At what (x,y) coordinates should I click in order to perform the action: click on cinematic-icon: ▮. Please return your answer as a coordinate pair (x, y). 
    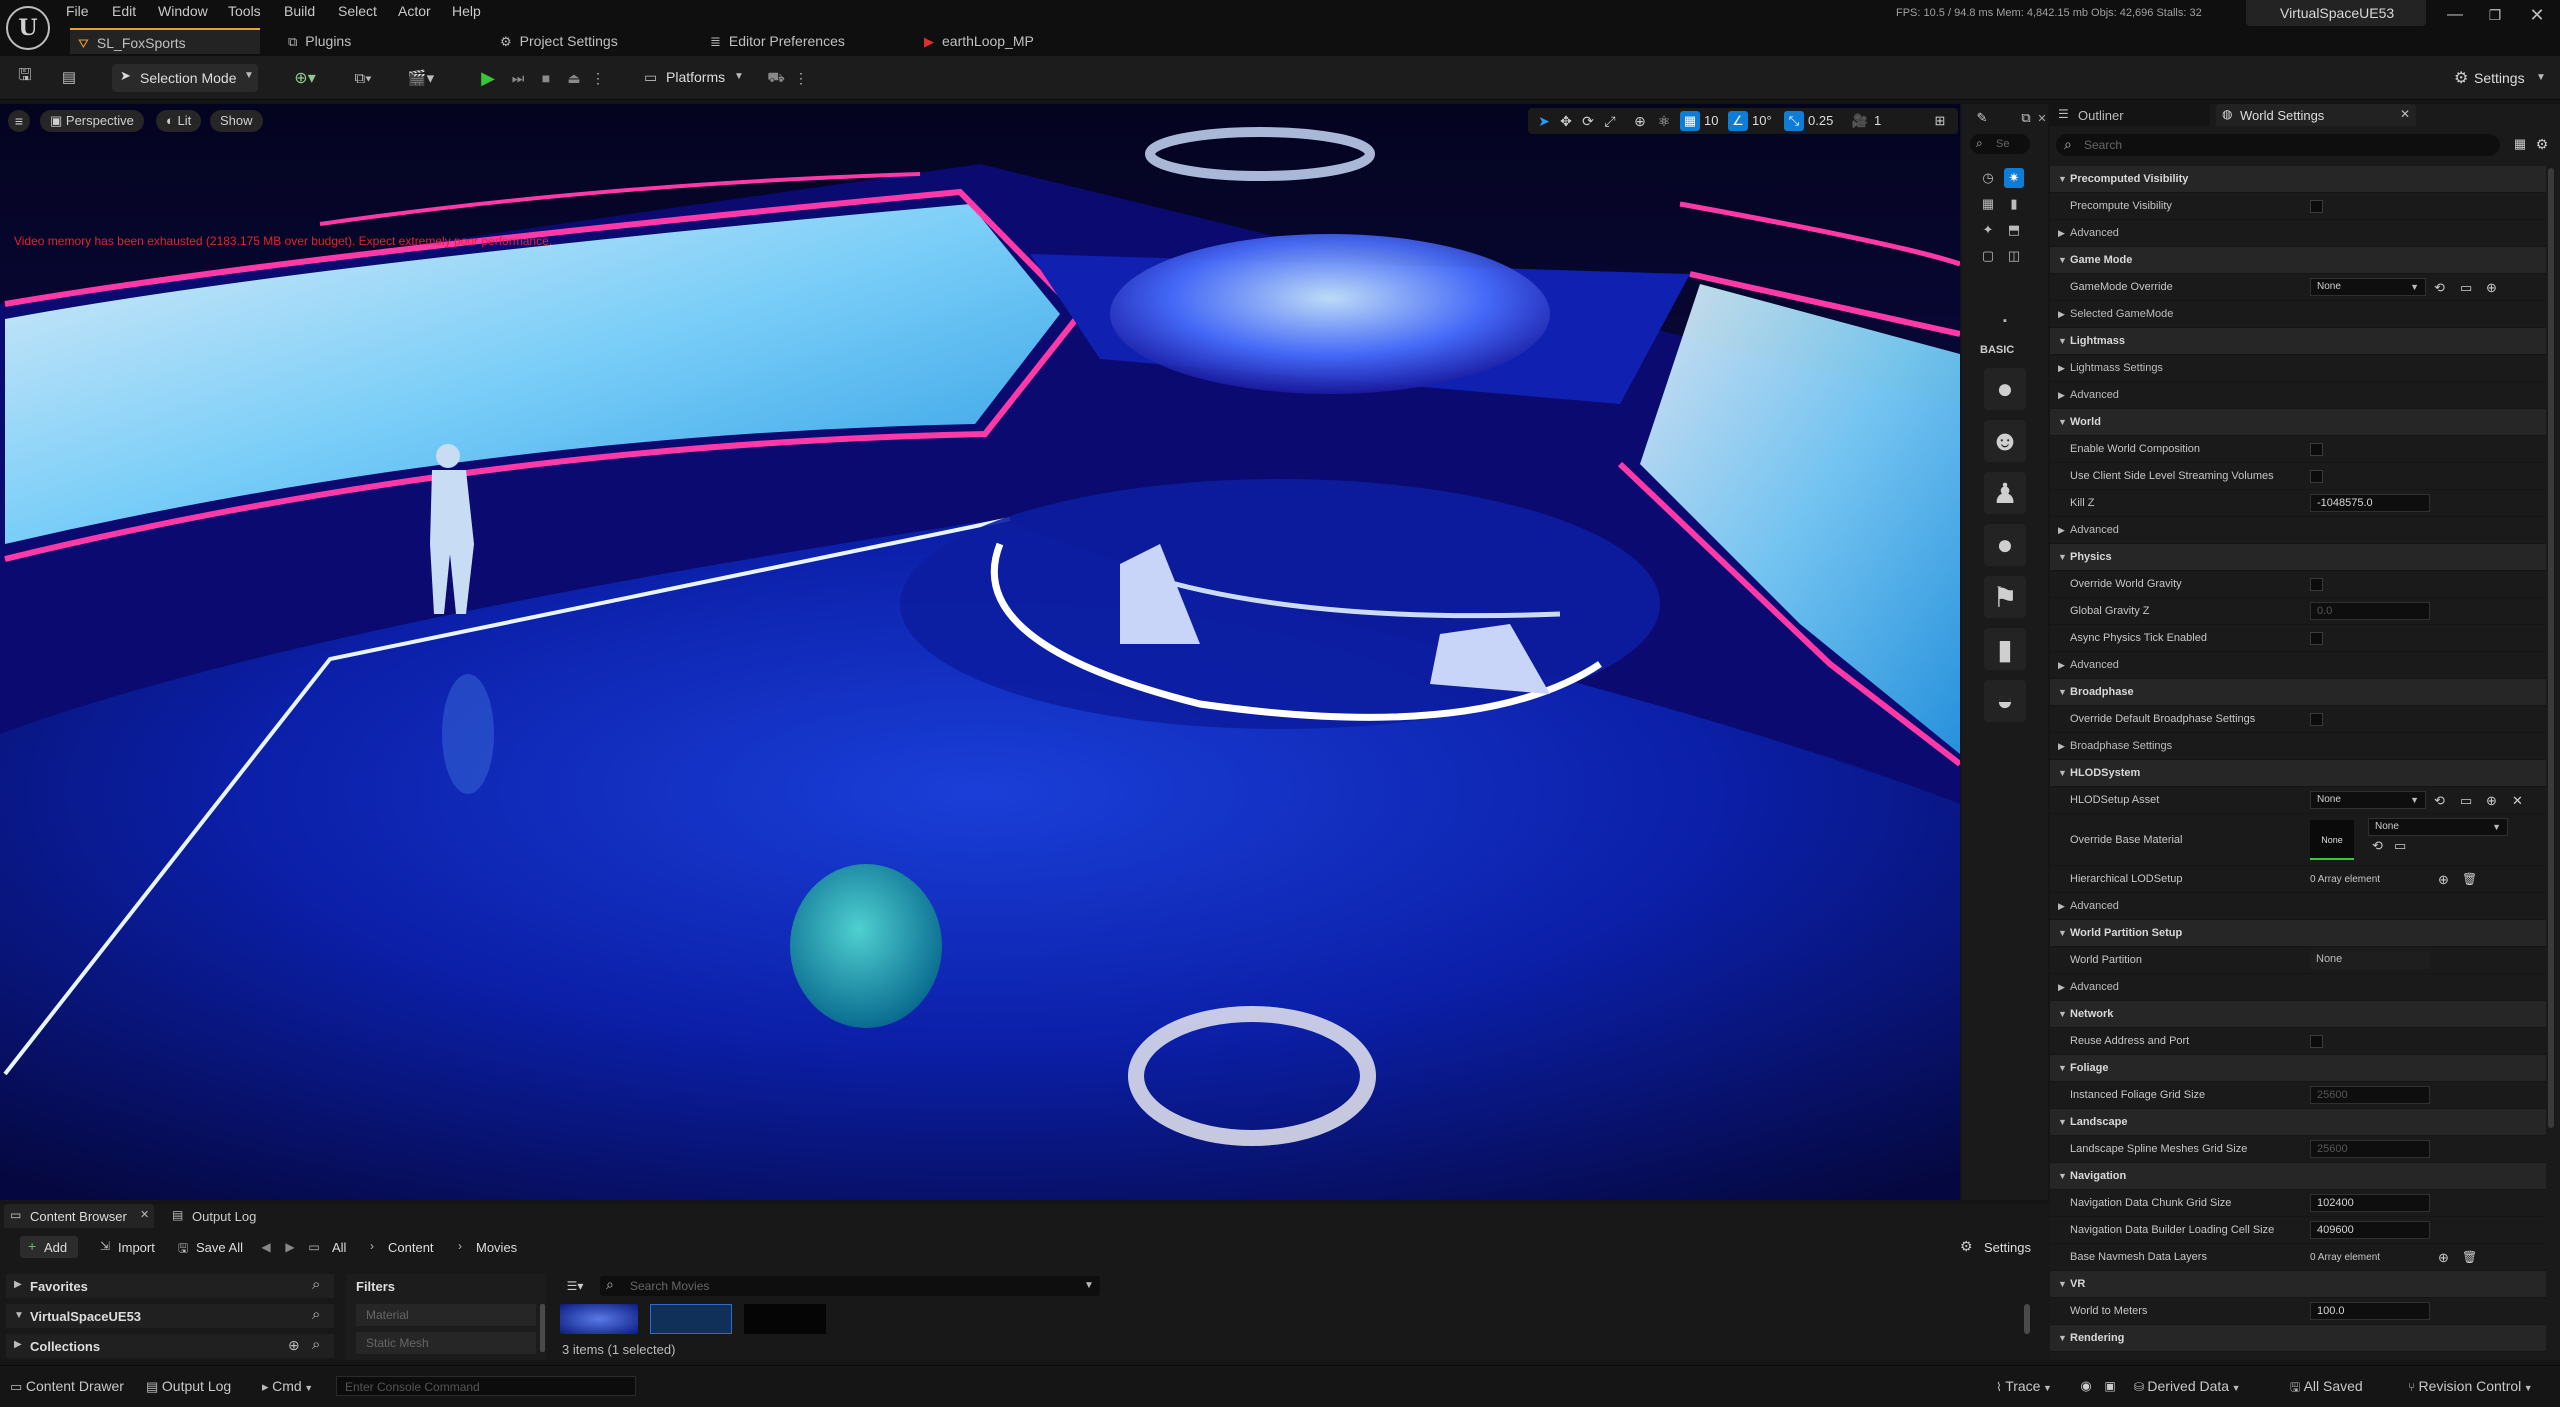
    Looking at the image, I should click on (2014, 204).